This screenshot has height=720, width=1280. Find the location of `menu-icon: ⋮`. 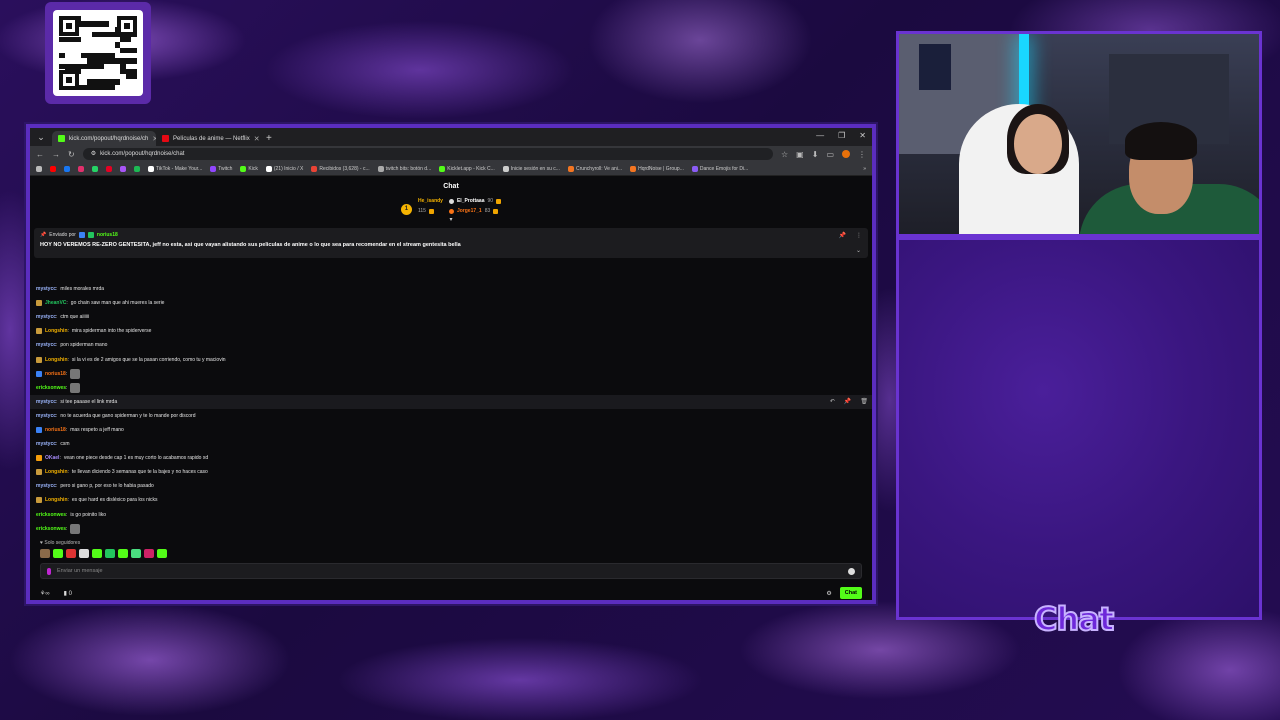

menu-icon: ⋮ is located at coordinates (862, 154).